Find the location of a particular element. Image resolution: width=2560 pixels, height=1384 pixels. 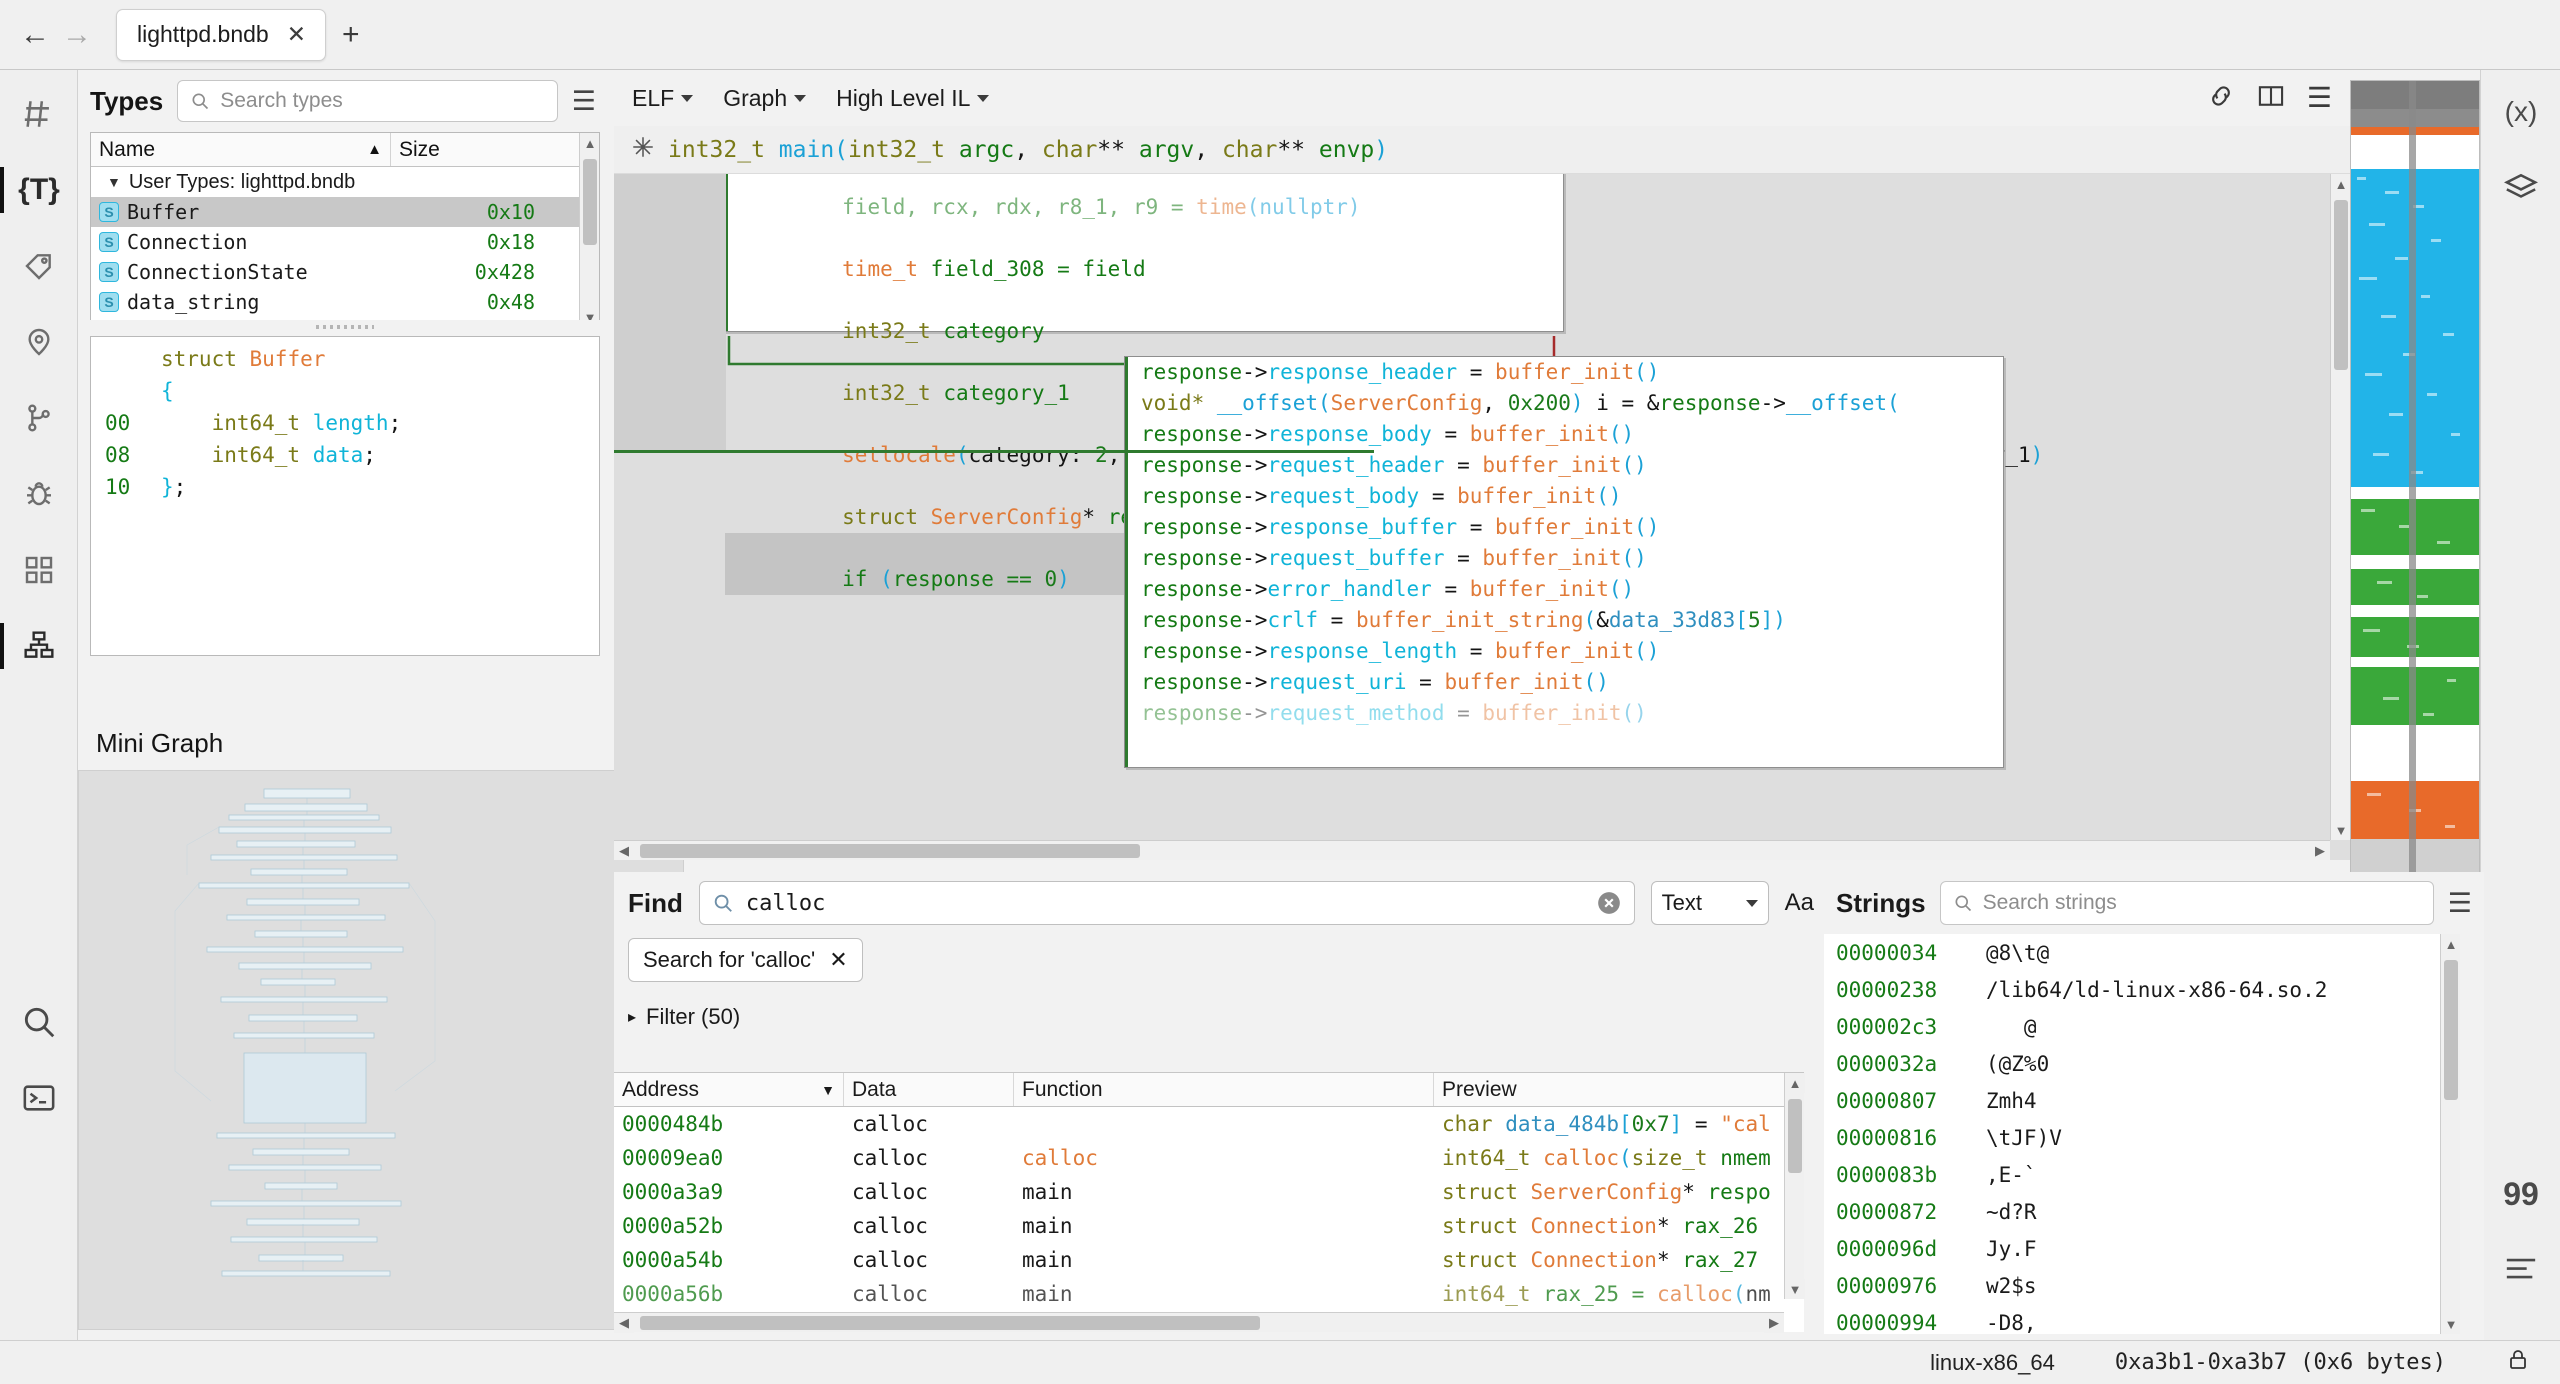

code-line: int32_t category is located at coordinates (1144, 316).